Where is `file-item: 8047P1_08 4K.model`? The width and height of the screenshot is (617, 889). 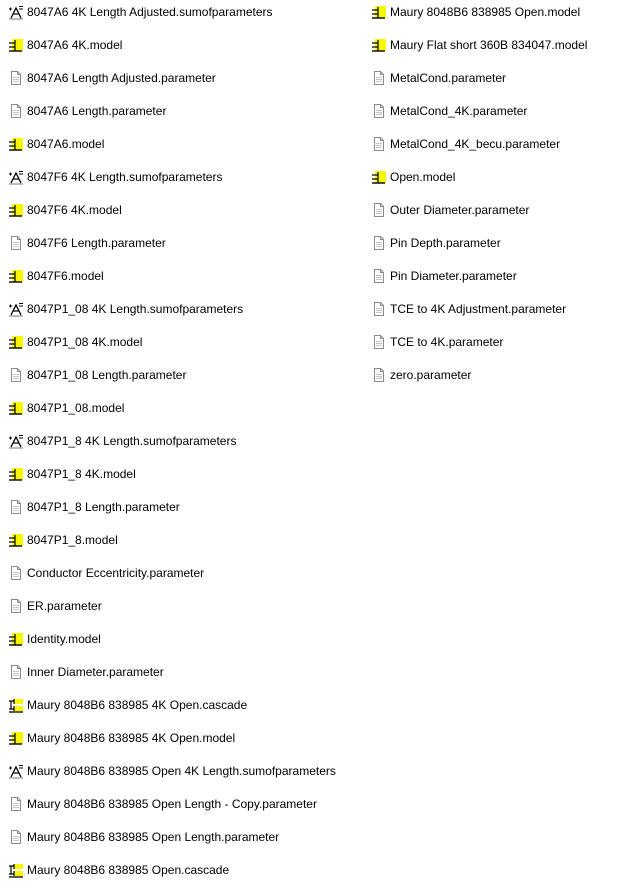 file-item: 8047P1_08 4K.model is located at coordinates (75, 342).